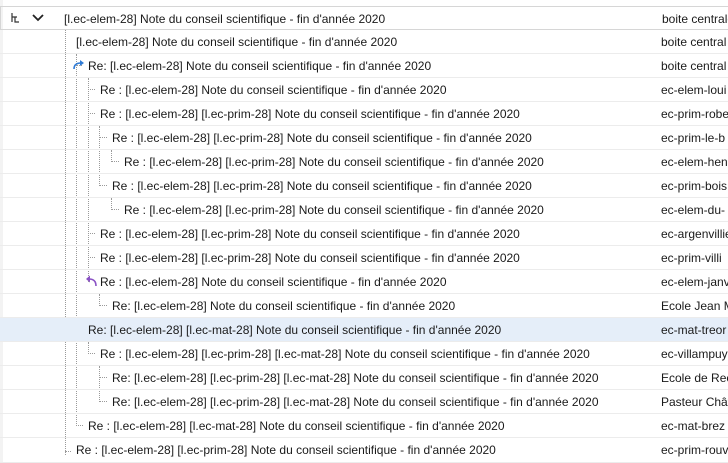 This screenshot has width=728, height=463. Describe the element at coordinates (694, 90) in the screenshot. I see `message-correspondent: ec-elem-loui` at that location.